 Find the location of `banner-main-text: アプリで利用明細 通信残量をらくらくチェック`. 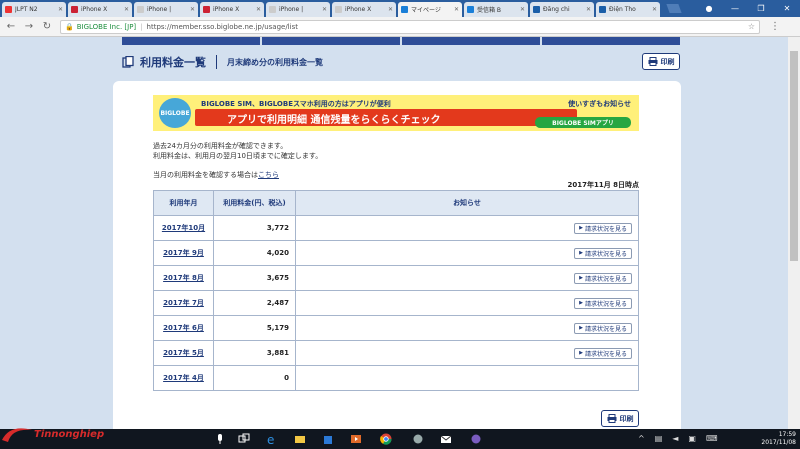

banner-main-text: アプリで利用明細 通信残量をらくらくチェック is located at coordinates (334, 120).